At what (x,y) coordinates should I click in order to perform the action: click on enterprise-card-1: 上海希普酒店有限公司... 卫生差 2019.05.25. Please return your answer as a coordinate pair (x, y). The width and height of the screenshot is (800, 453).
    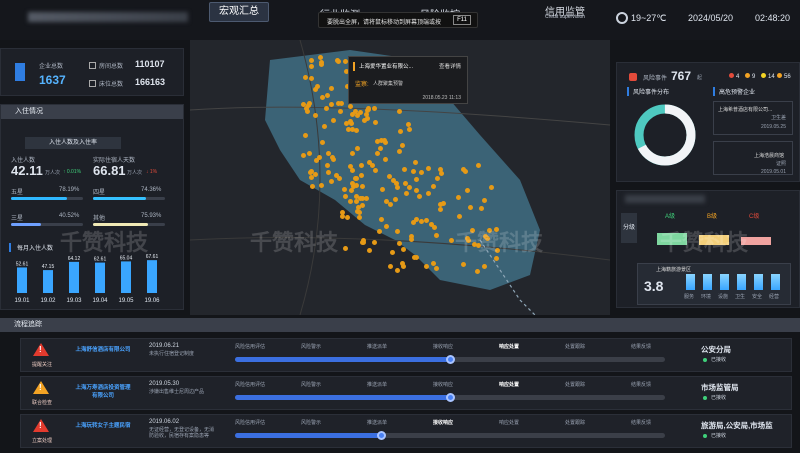
    Looking at the image, I should click on (753, 118).